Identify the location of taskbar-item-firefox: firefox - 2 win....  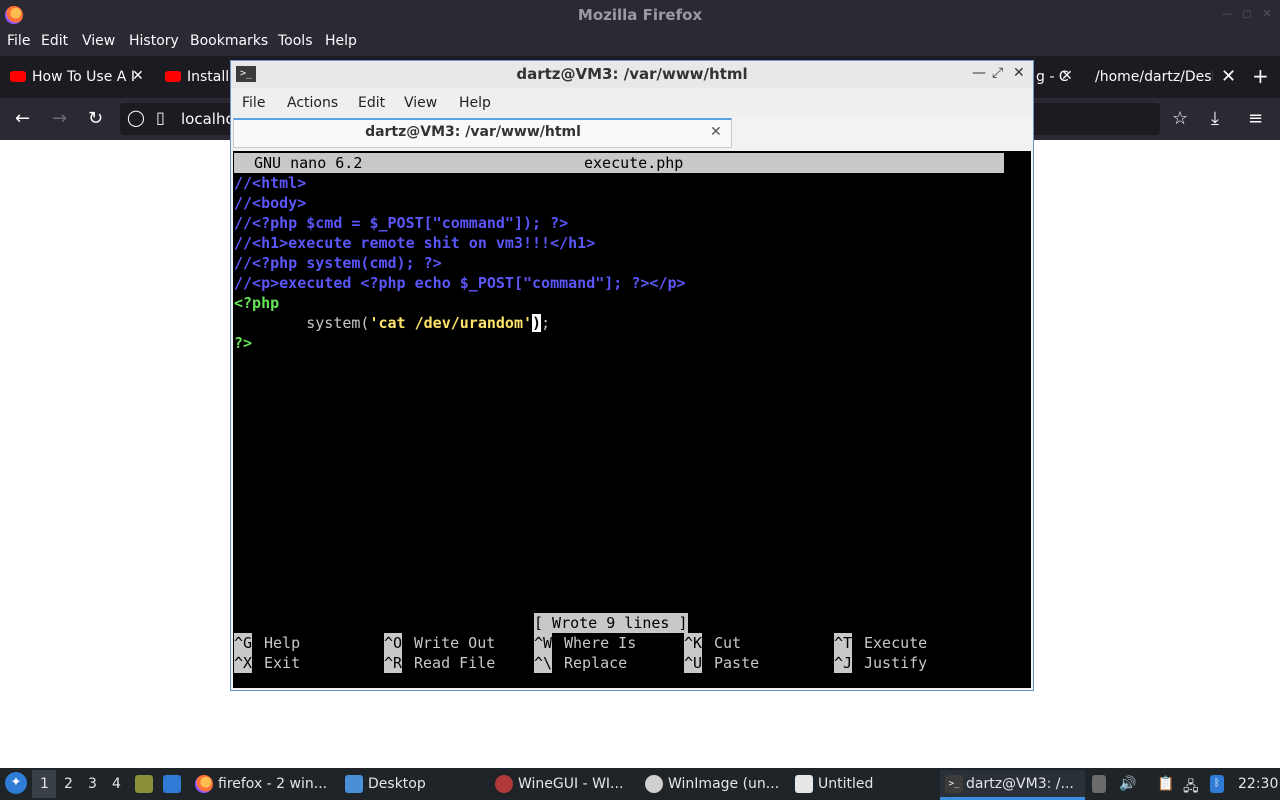
(272, 784).